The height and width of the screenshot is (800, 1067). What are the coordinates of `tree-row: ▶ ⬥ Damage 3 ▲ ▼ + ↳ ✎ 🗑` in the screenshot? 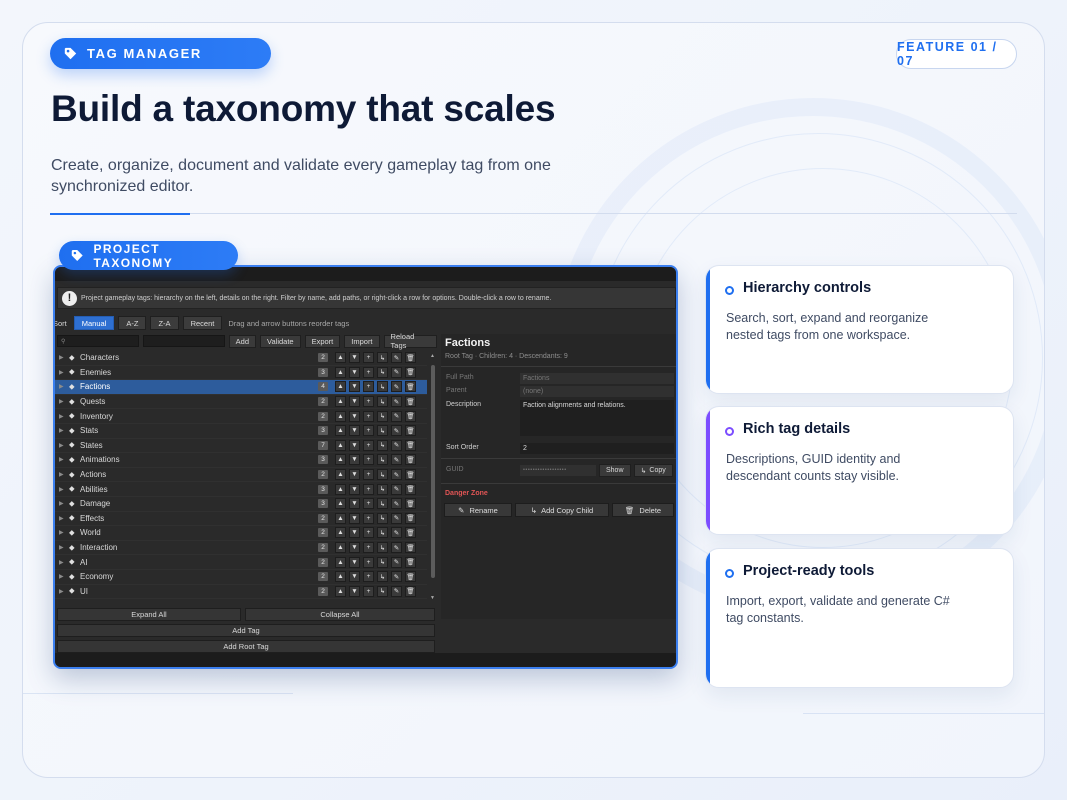 It's located at (241, 504).